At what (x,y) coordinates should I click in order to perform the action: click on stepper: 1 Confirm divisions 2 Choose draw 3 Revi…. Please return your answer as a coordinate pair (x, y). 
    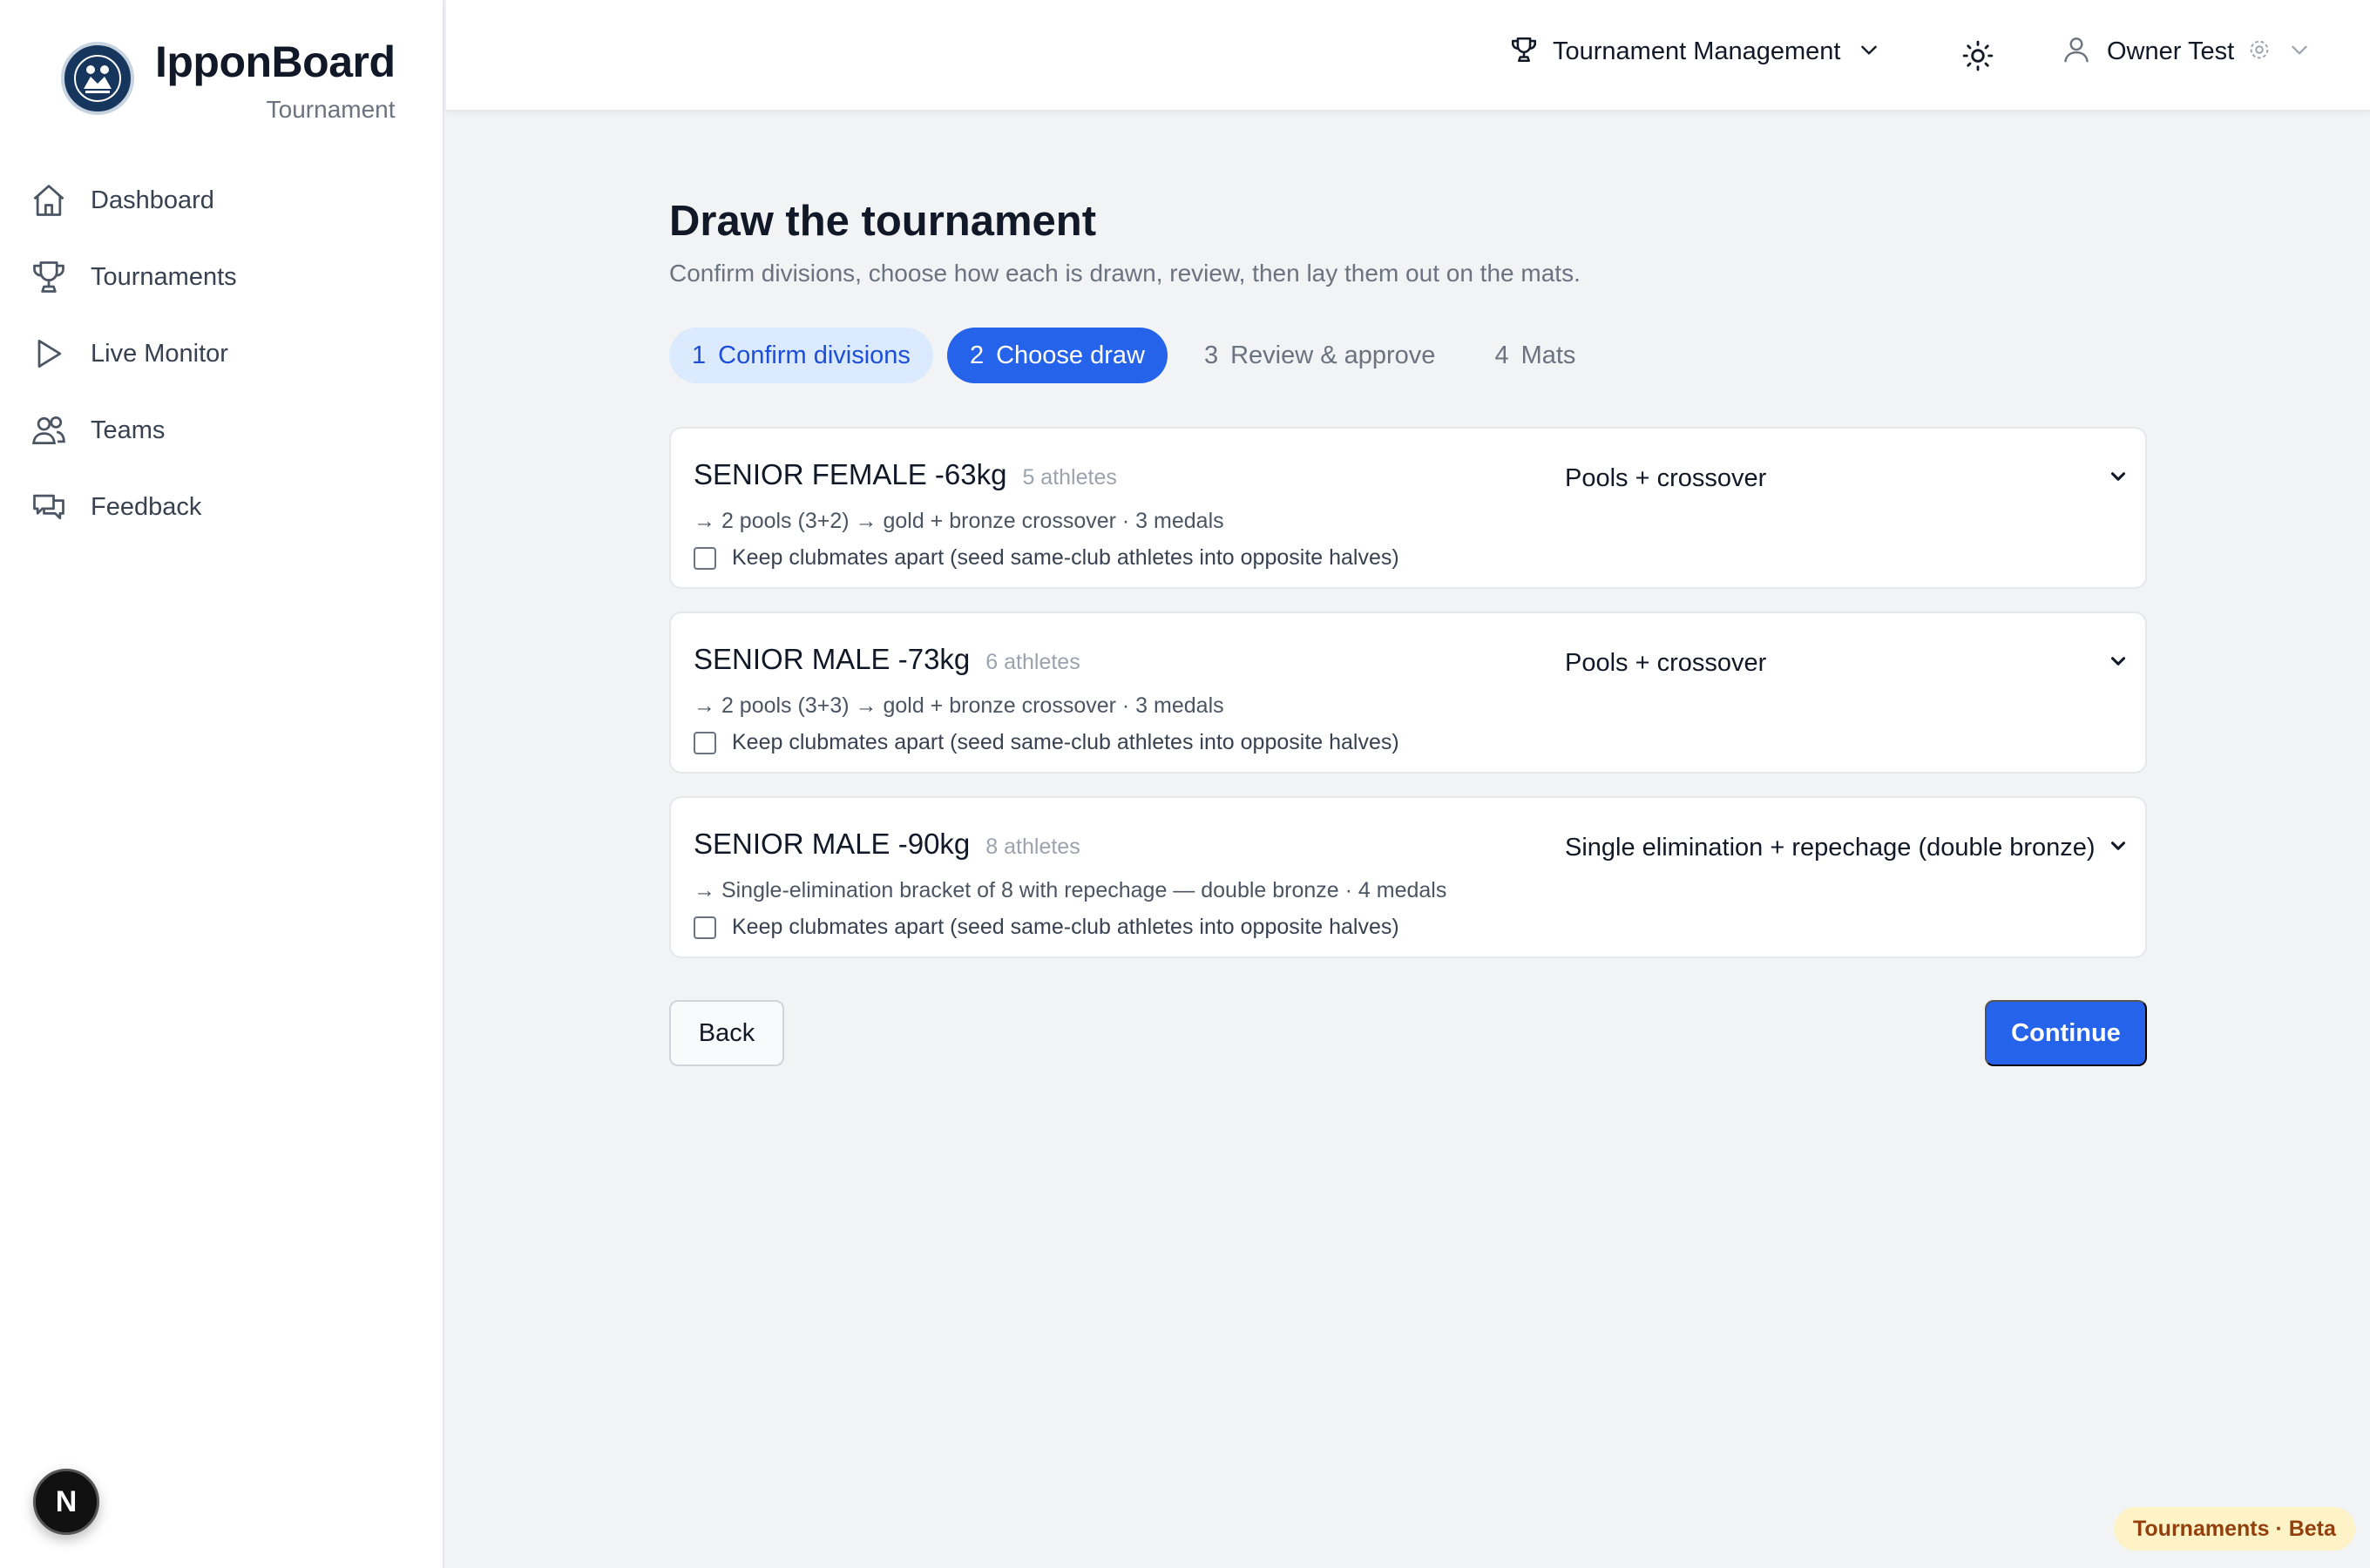
    Looking at the image, I should click on (1140, 356).